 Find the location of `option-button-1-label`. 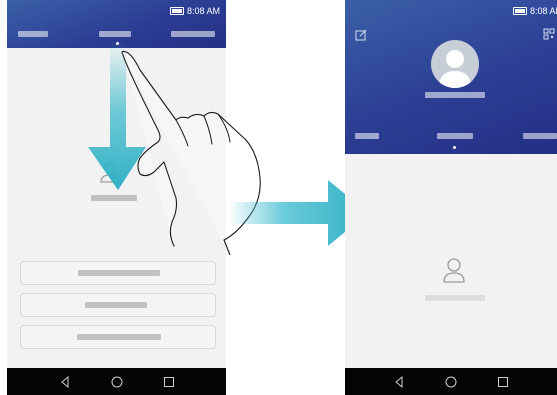

option-button-1-label is located at coordinates (119, 273).